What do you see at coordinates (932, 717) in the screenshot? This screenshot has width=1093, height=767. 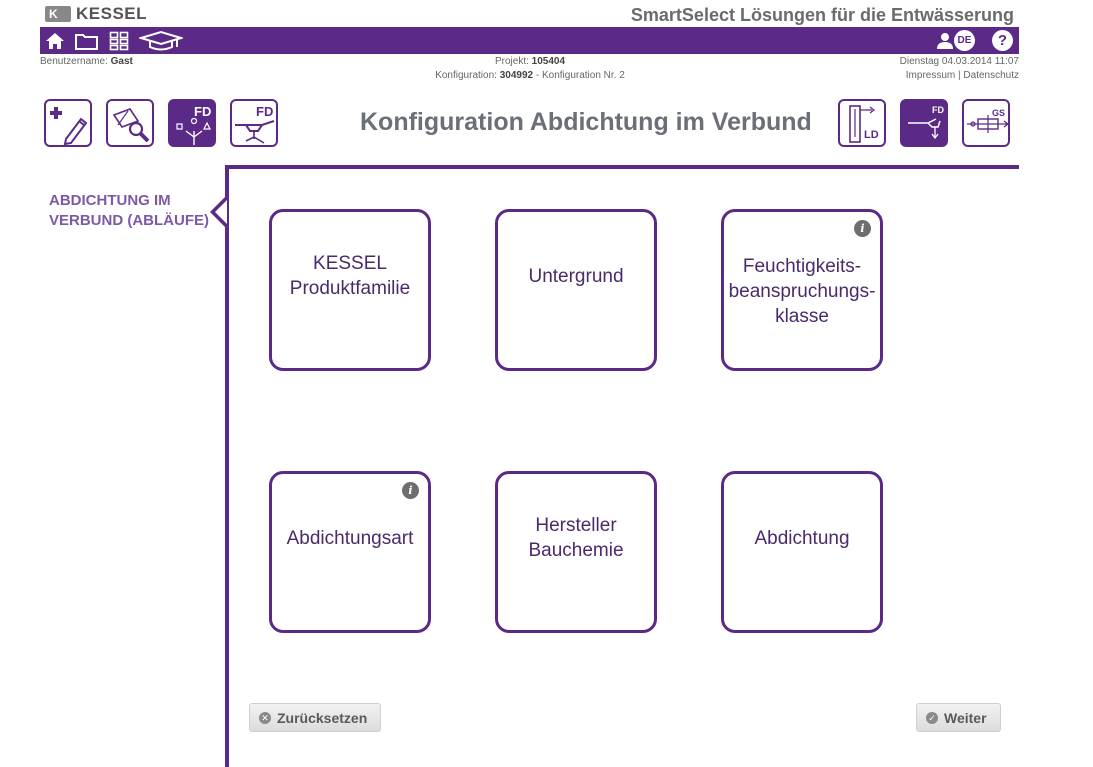 I see `check-icon: ✓` at bounding box center [932, 717].